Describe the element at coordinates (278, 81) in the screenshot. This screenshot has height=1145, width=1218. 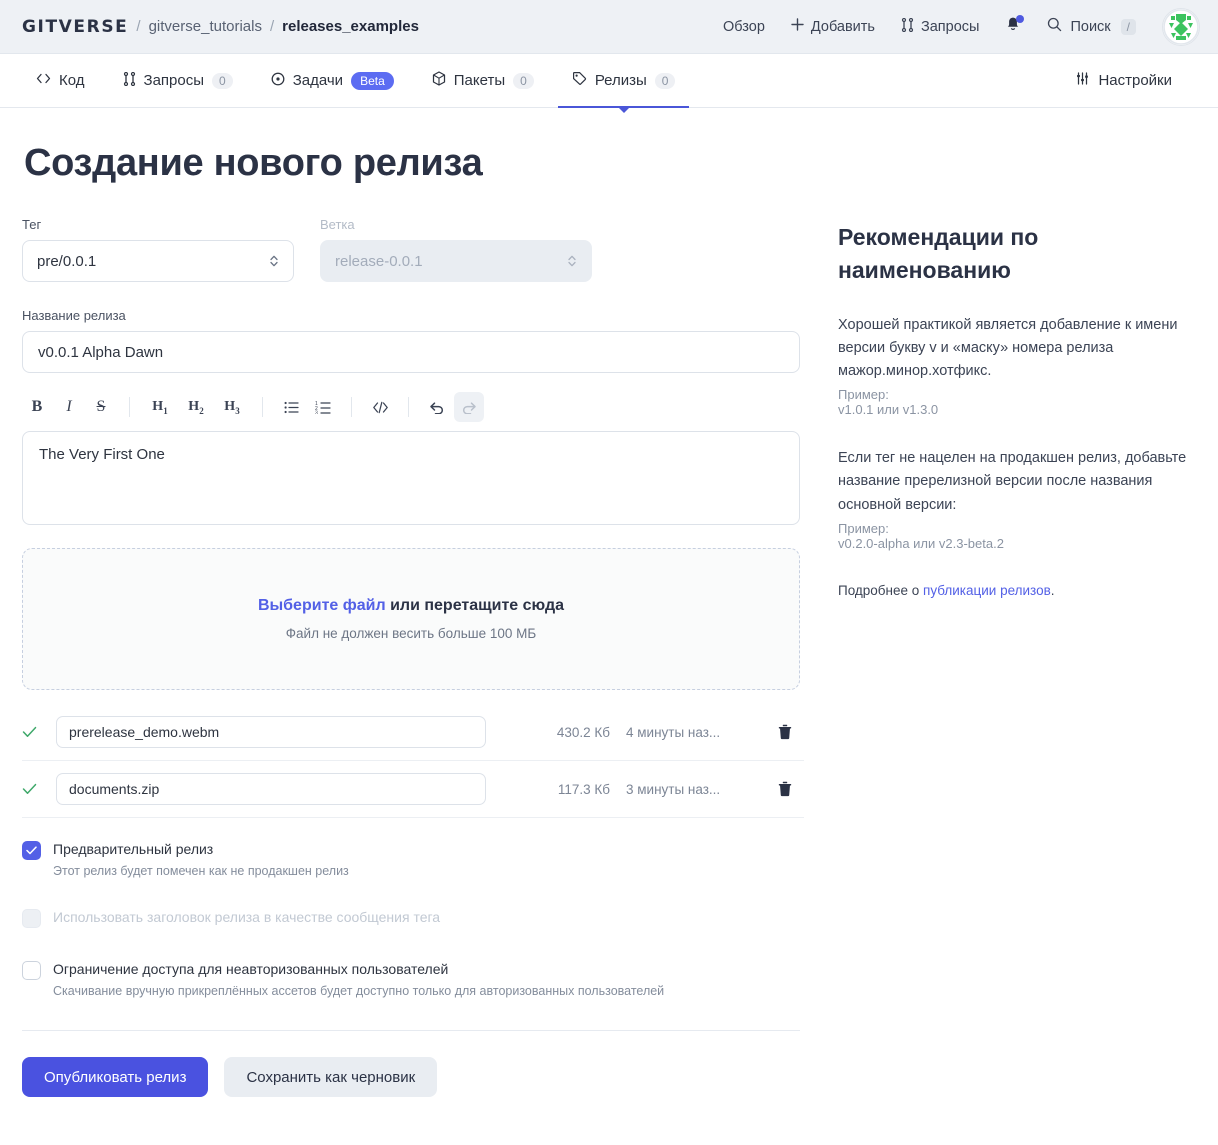
I see `issue-icon` at that location.